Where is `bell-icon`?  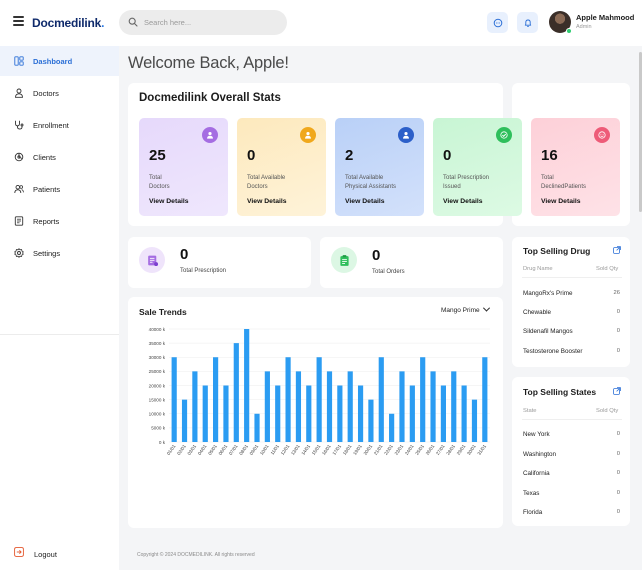
bell-icon is located at coordinates (527, 23).